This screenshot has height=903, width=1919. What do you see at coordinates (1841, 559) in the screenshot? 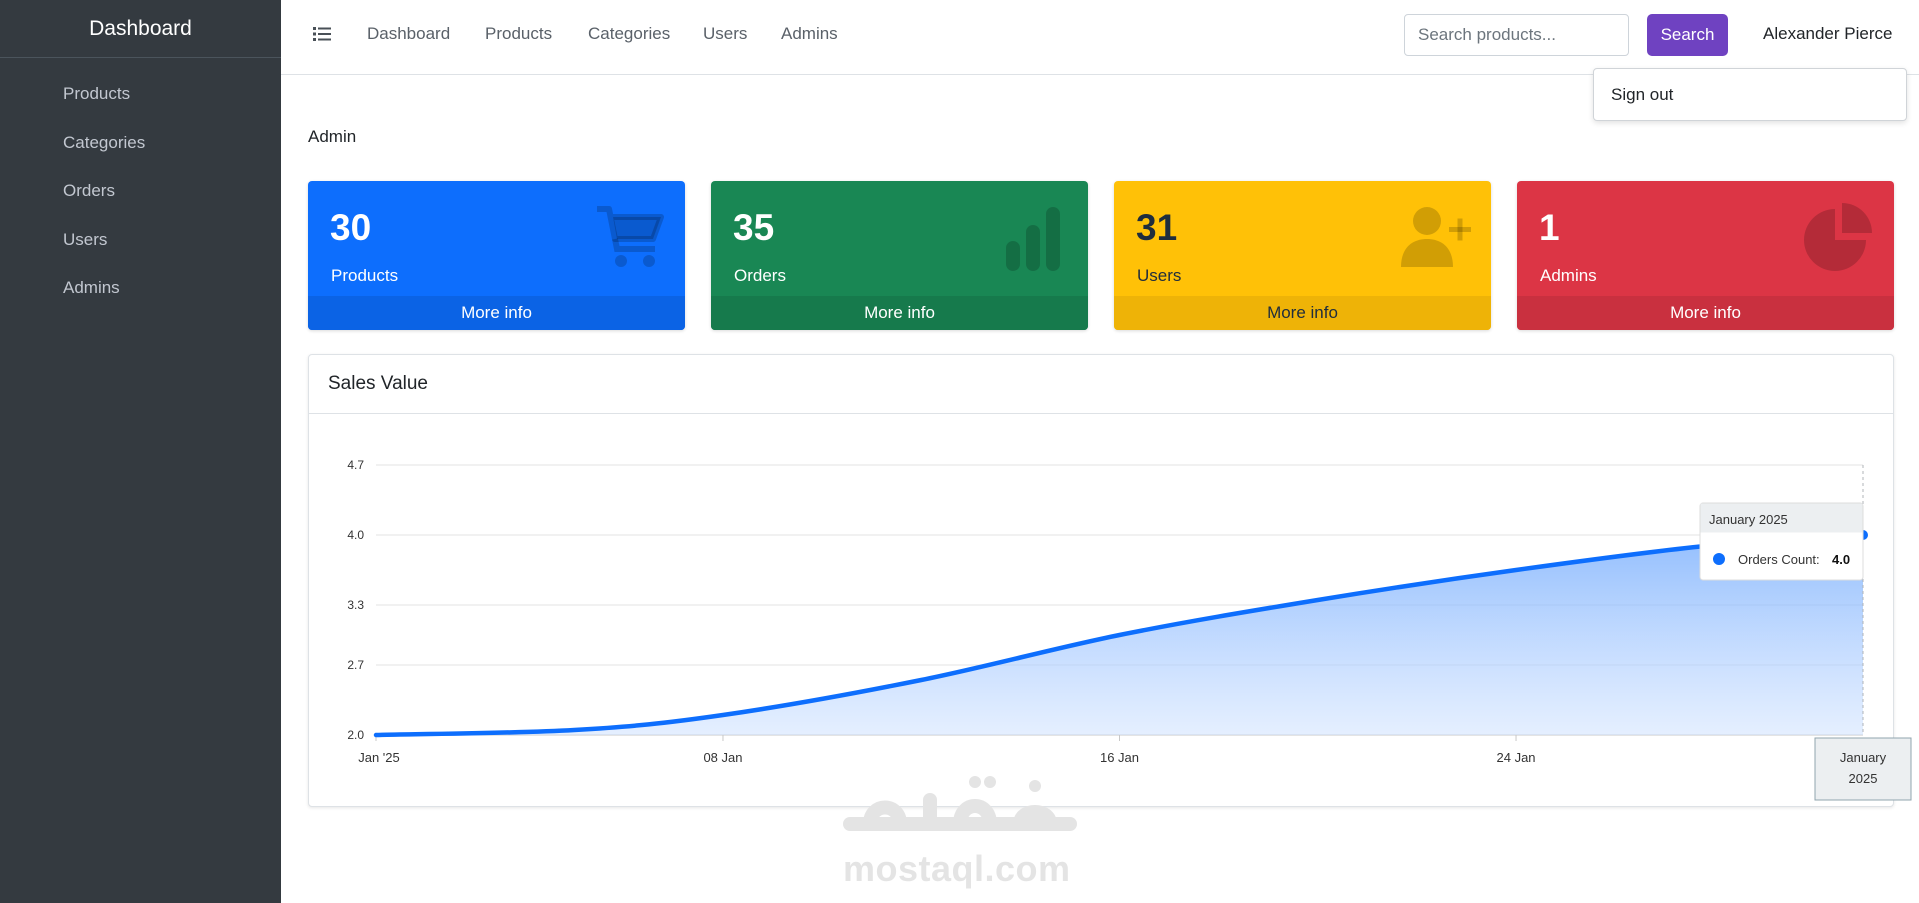
I see `tooltip-value: 4.0` at bounding box center [1841, 559].